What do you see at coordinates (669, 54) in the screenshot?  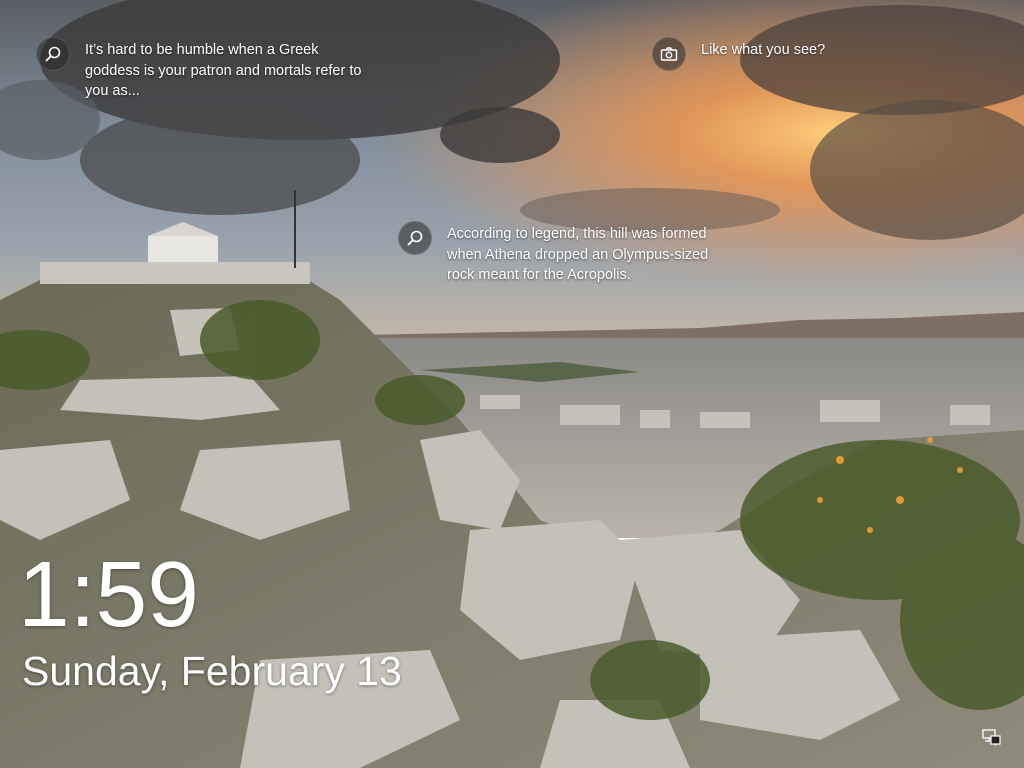 I see `camera-icon` at bounding box center [669, 54].